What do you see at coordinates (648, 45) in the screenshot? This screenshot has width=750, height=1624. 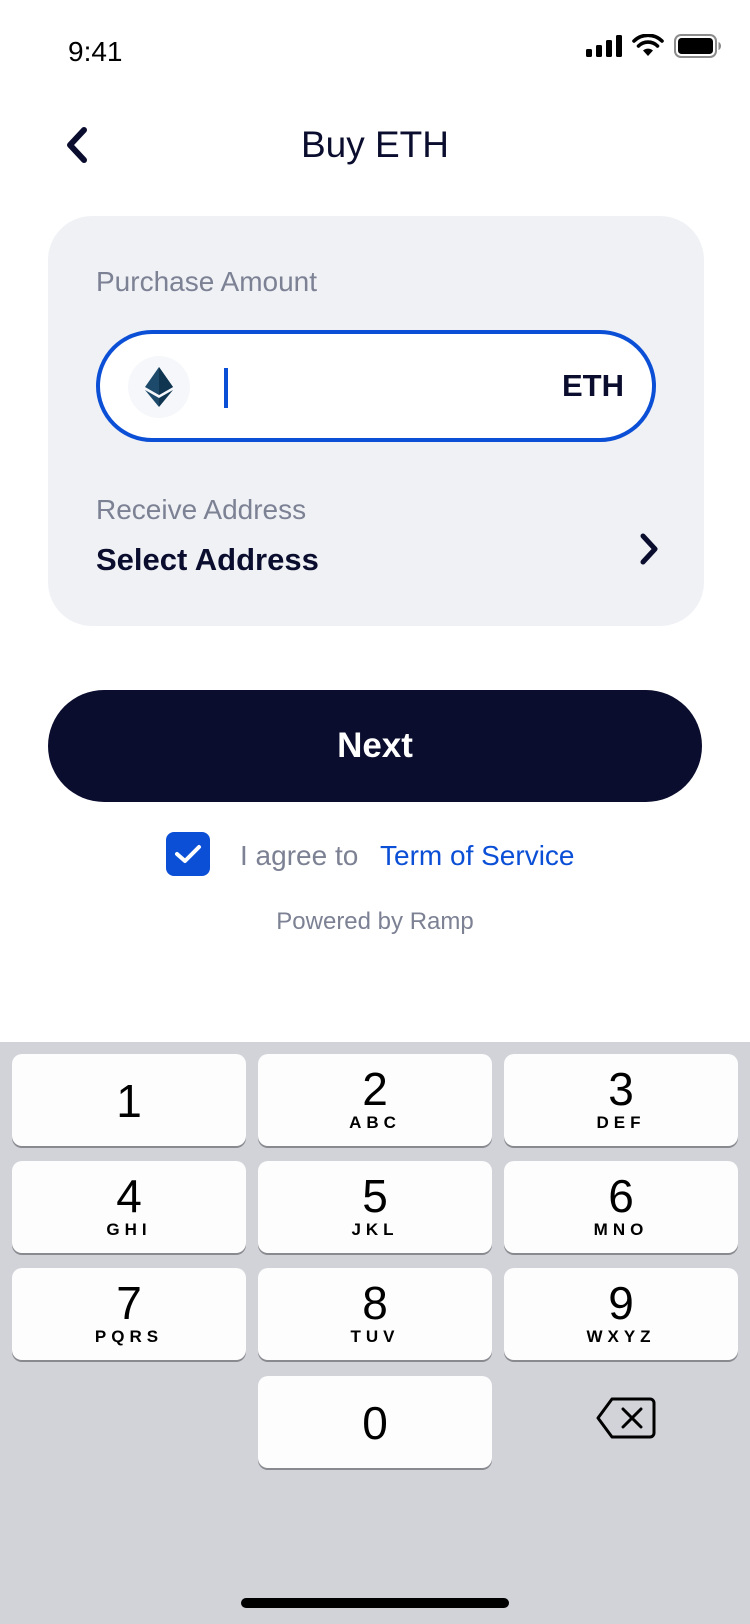 I see `wifi-icon` at bounding box center [648, 45].